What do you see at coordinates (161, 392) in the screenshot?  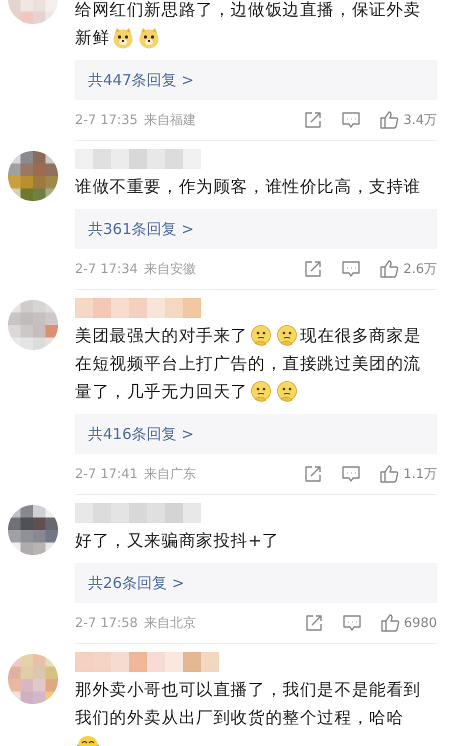 I see `comment-text: 量了，几乎无力回天了` at bounding box center [161, 392].